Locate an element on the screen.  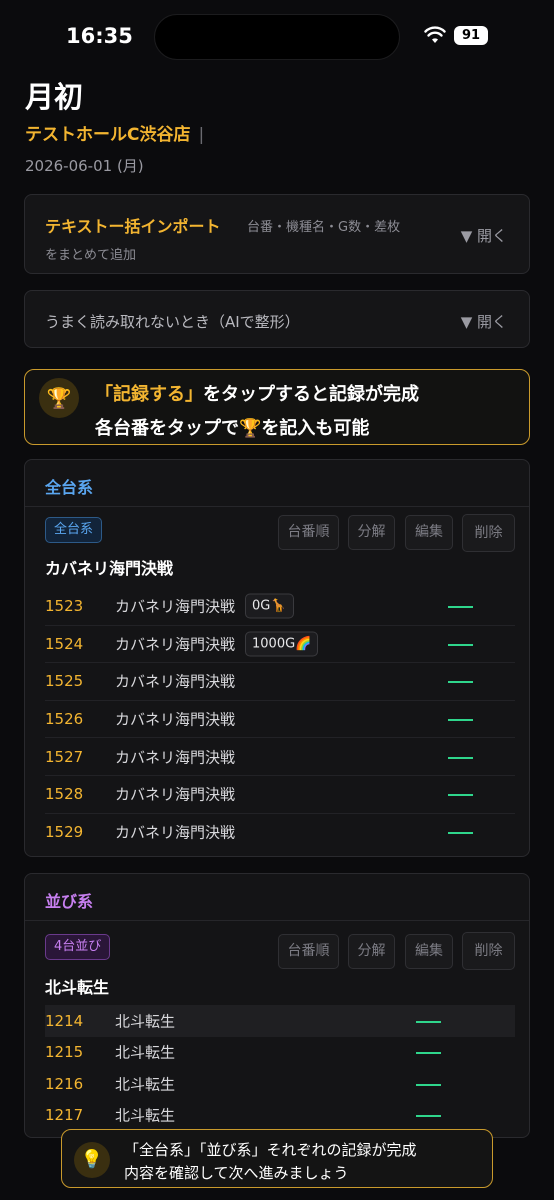
record-chip: 1000G🌈 is located at coordinates (282, 644).